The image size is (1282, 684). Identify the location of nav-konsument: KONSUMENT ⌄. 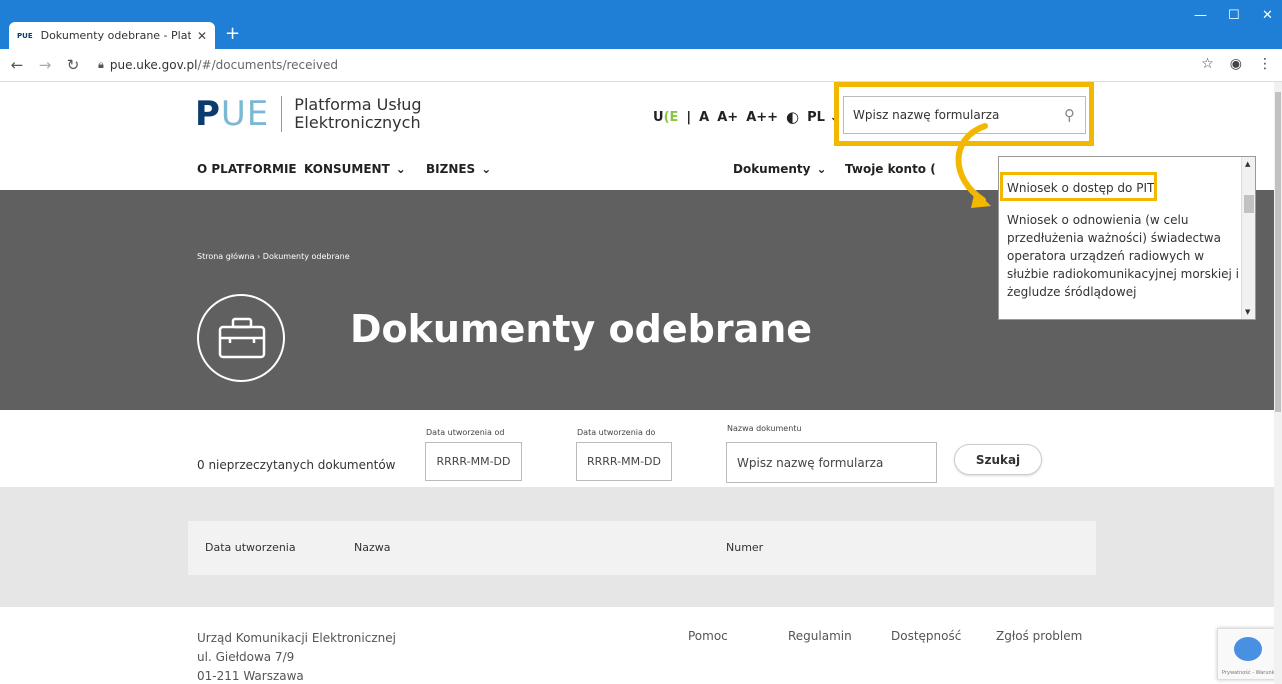
(355, 169).